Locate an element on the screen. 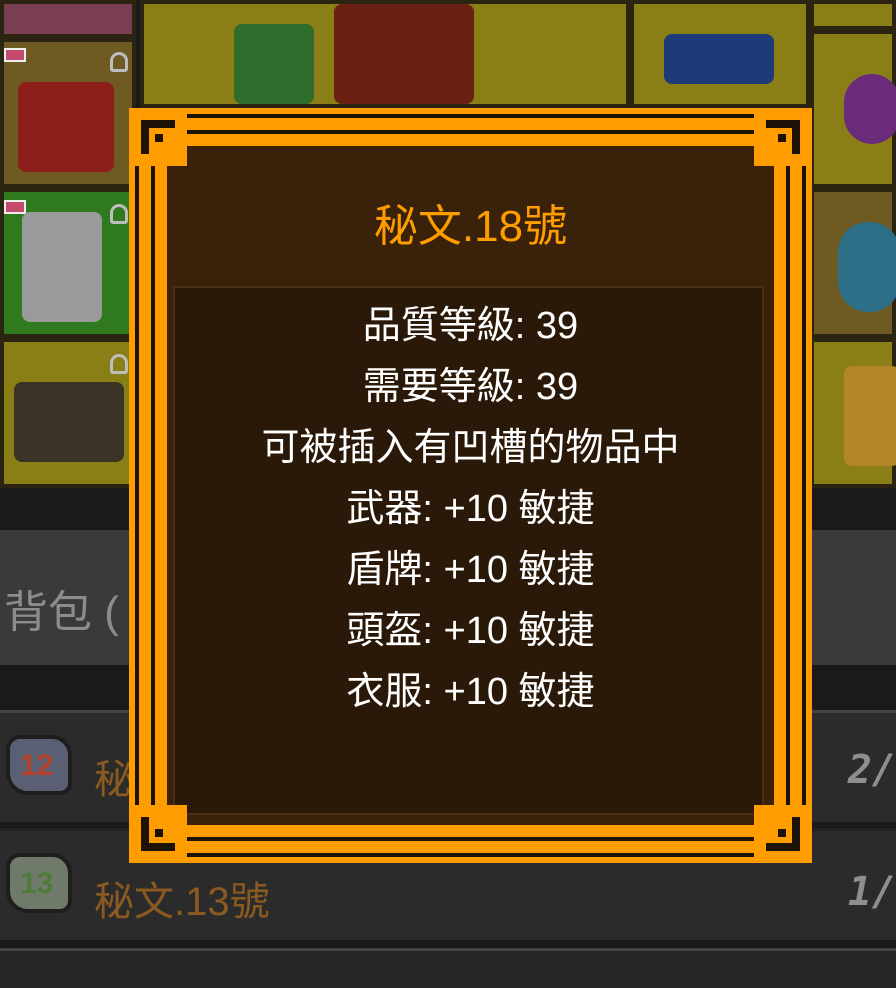 Image resolution: width=896 pixels, height=988 pixels. boots-icon is located at coordinates (62, 267).